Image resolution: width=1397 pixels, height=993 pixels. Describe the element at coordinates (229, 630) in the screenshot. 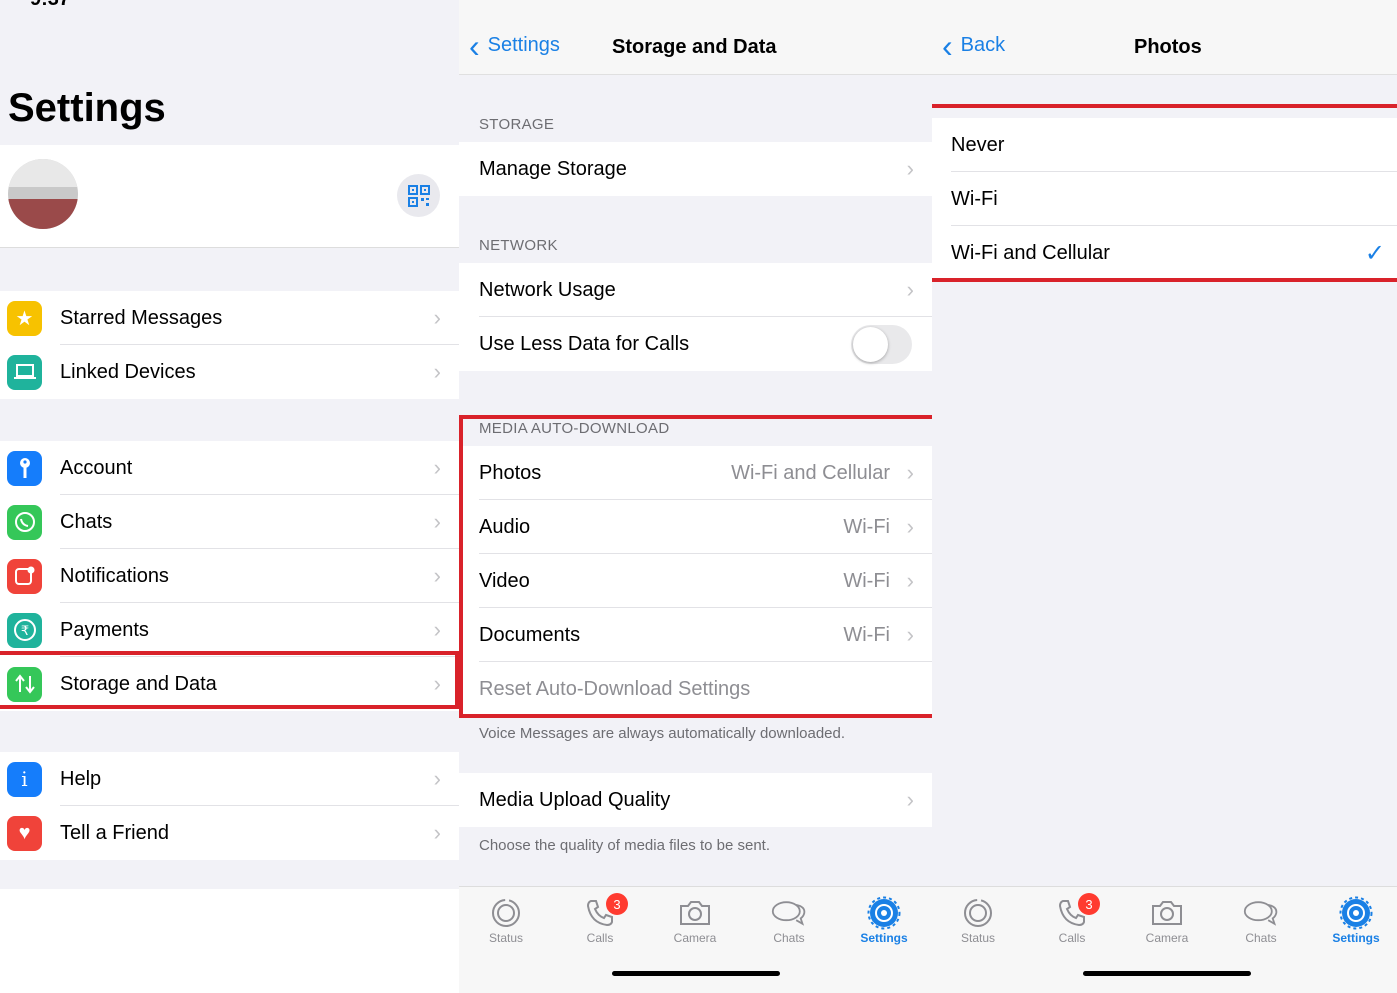

I see `payments-row: ₹ Payments ›` at that location.